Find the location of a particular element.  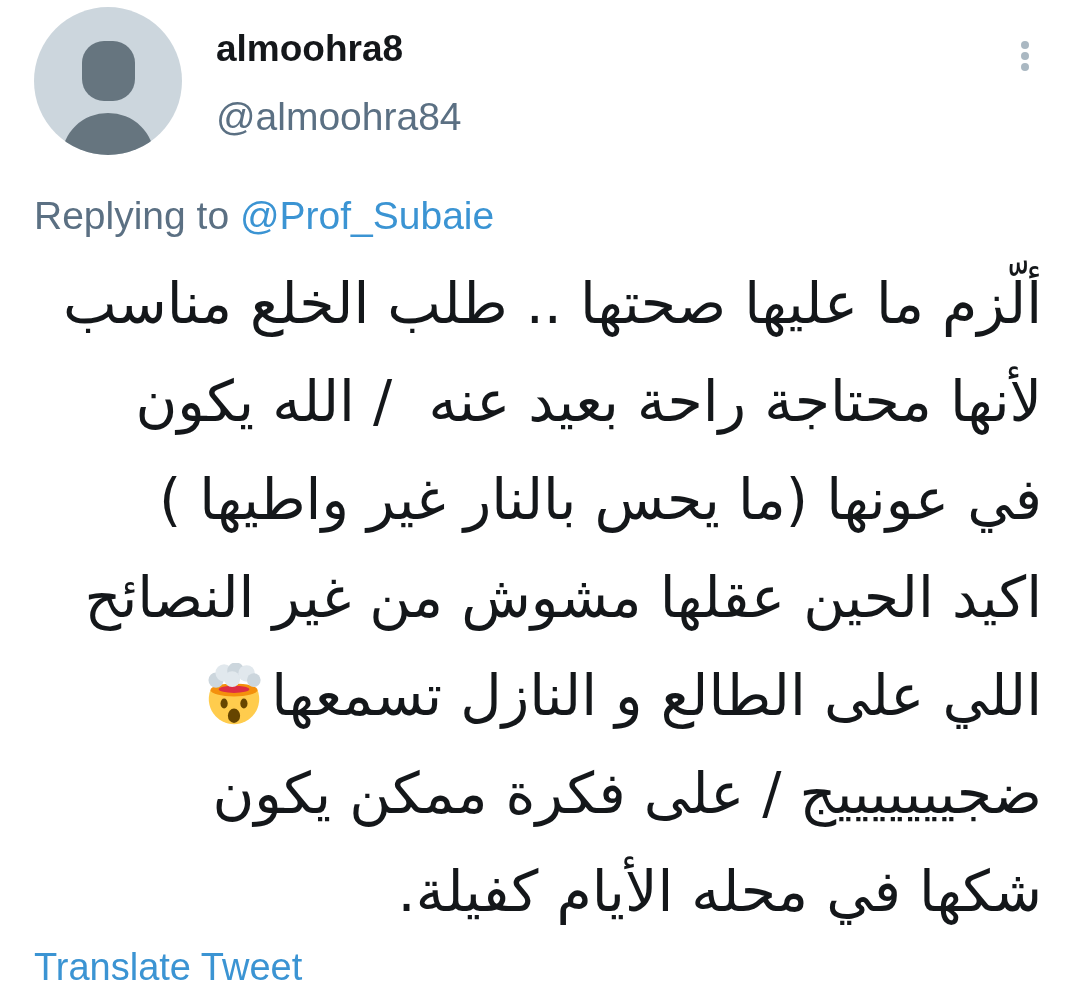

display-name: almoohra8 is located at coordinates (310, 49).